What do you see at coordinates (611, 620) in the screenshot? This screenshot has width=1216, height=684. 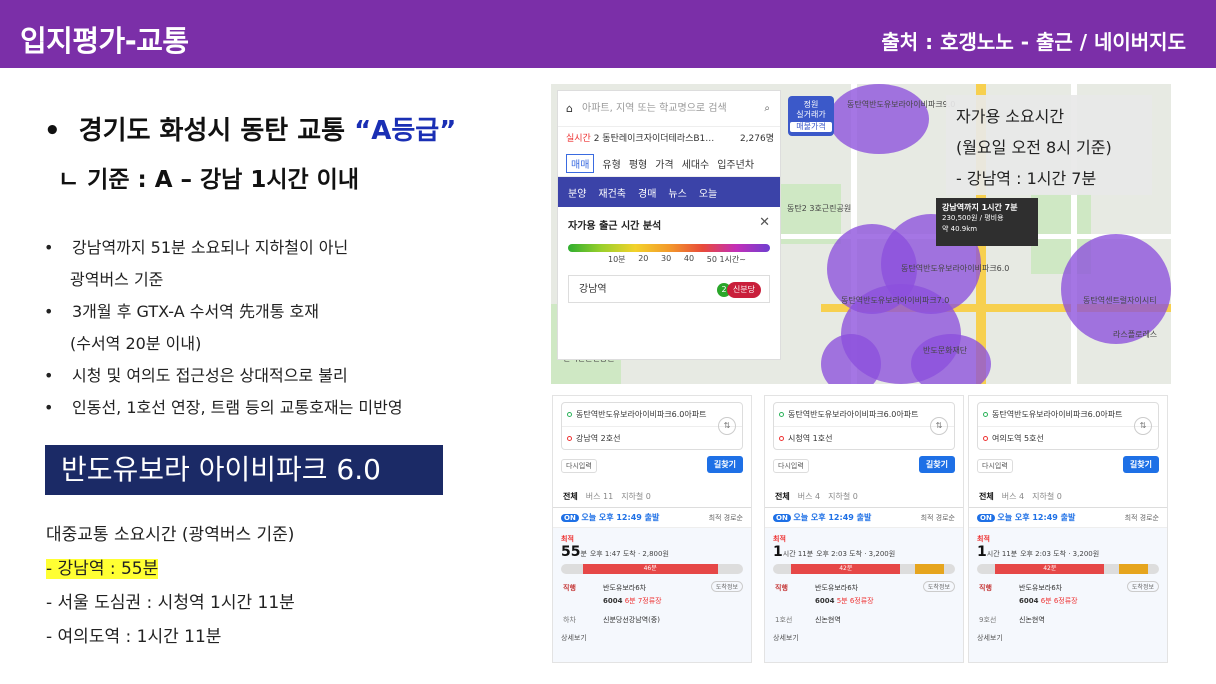 I see `alight-step: 하차 신분당선강남역(중)` at bounding box center [611, 620].